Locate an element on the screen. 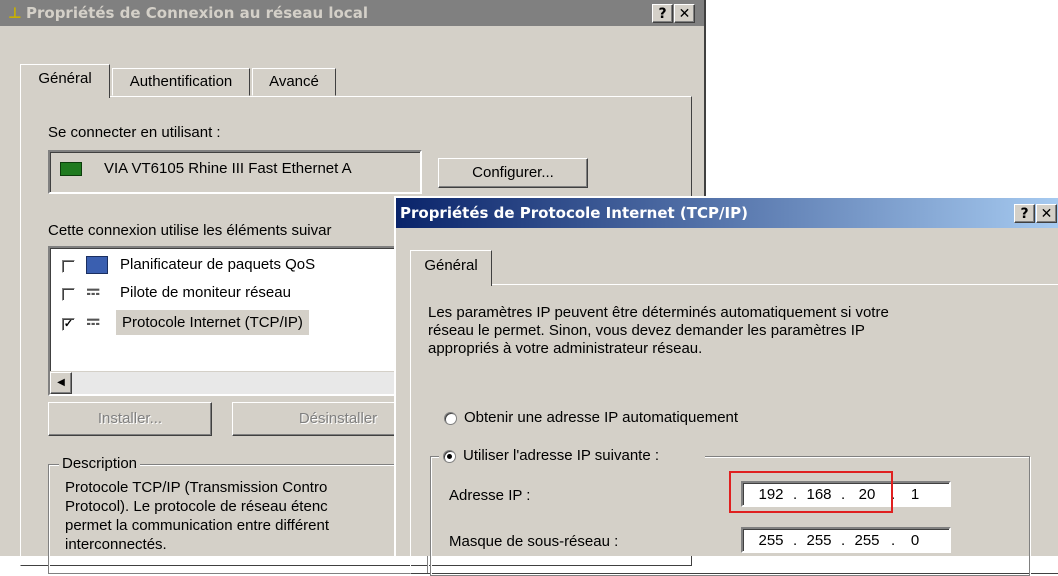 Image resolution: width=1058 pixels, height=576 pixels. network-connection-icon: ⊥ is located at coordinates (15, 13).